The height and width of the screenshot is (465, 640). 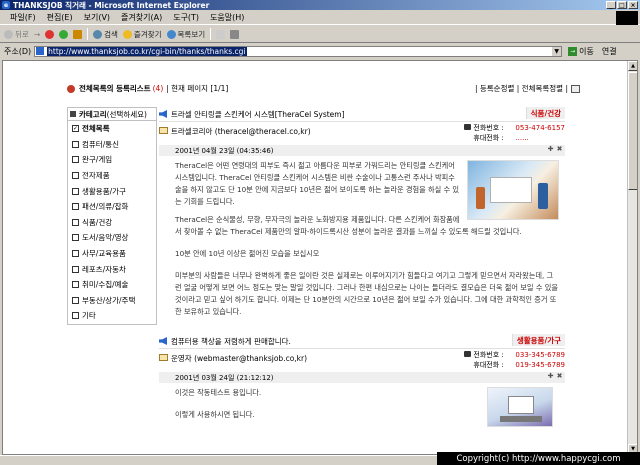 What do you see at coordinates (71, 88) in the screenshot?
I see `bullet-icon` at bounding box center [71, 88].